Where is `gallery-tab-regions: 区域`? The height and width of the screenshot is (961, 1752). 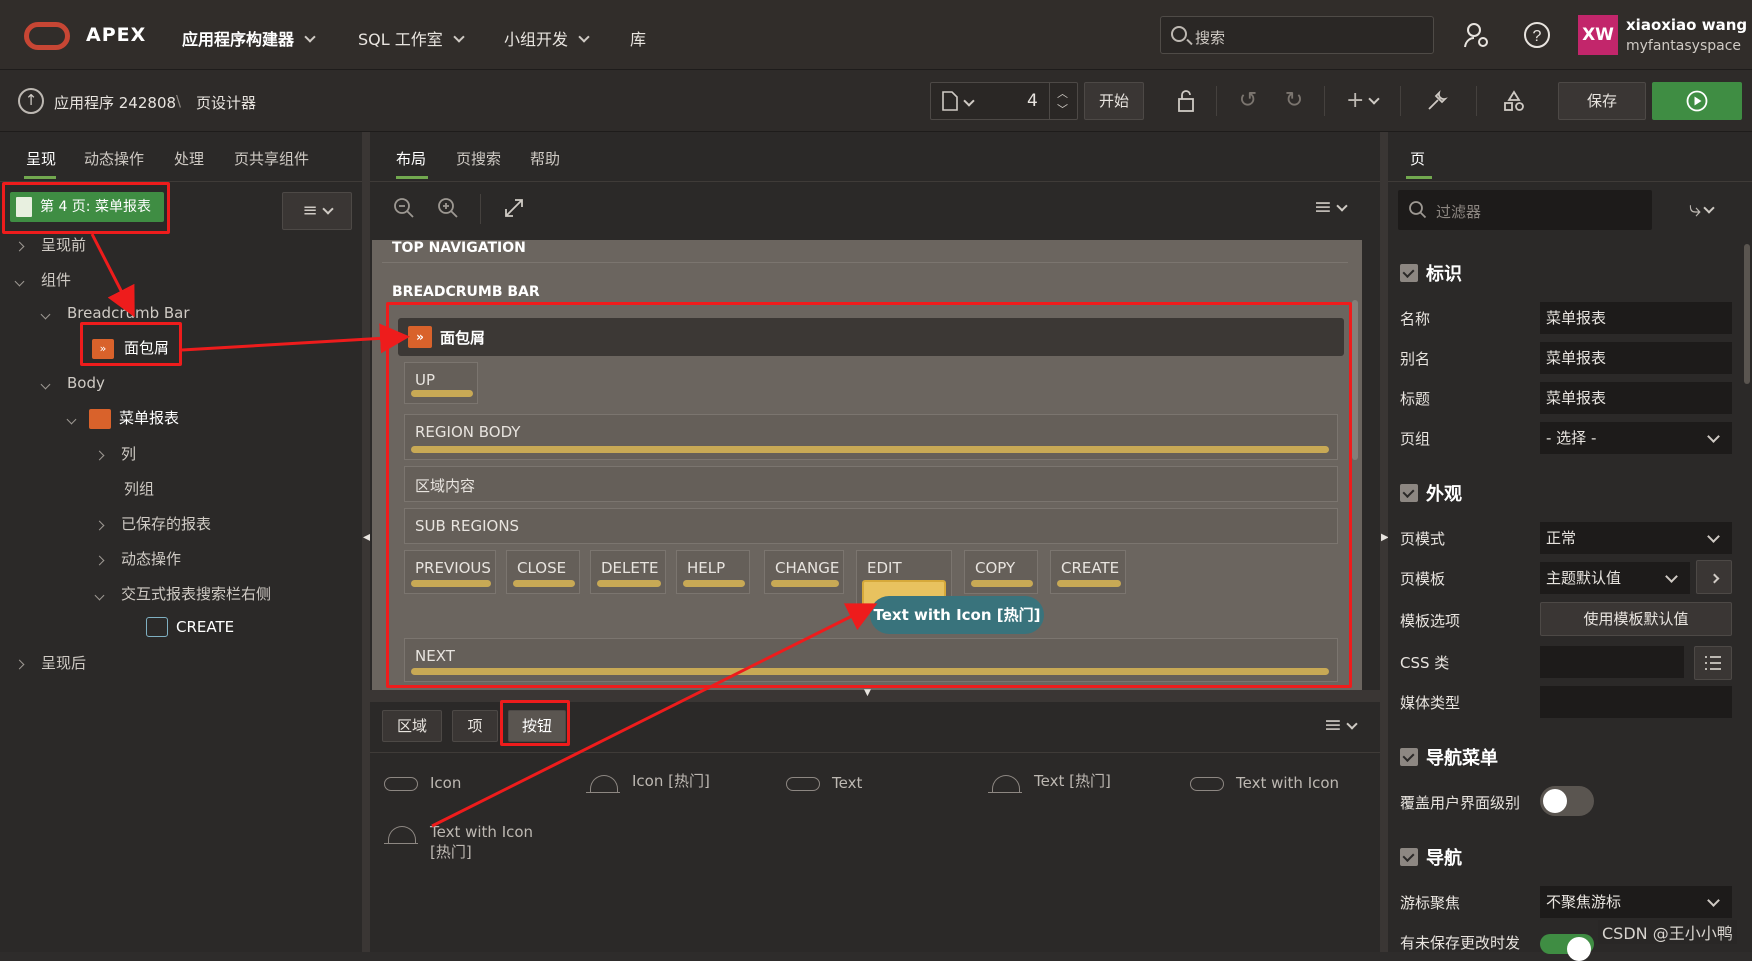 gallery-tab-regions: 区域 is located at coordinates (412, 726).